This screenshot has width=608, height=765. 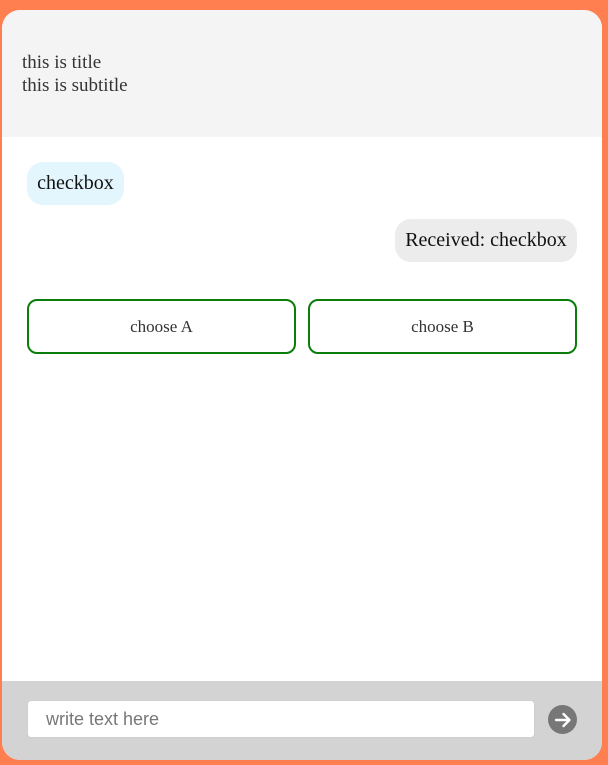 What do you see at coordinates (75, 85) in the screenshot?
I see `chat-subtitle: this is subtitle` at bounding box center [75, 85].